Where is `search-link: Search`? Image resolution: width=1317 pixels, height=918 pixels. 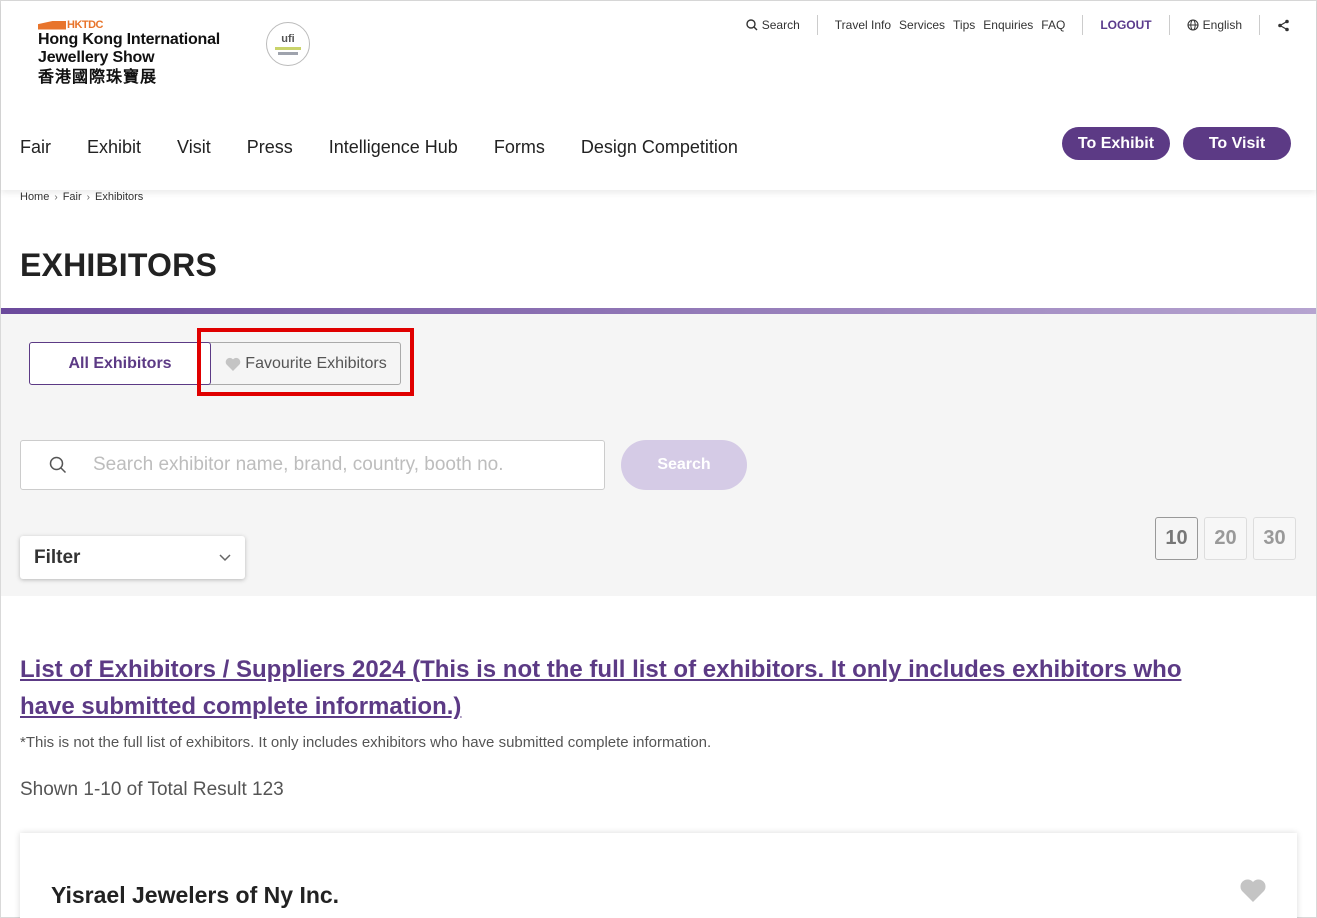 search-link: Search is located at coordinates (773, 25).